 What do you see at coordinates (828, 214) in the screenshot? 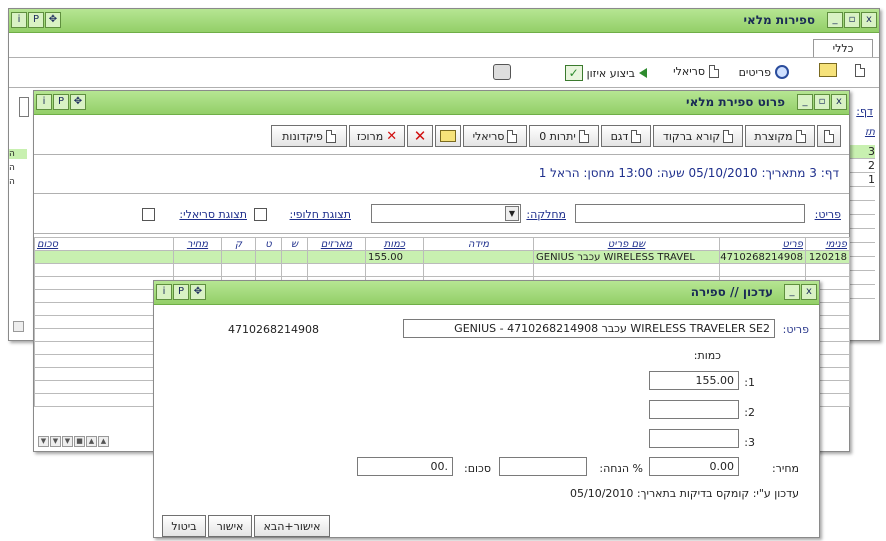
I see `item-filter-label: פריט:` at bounding box center [828, 214].